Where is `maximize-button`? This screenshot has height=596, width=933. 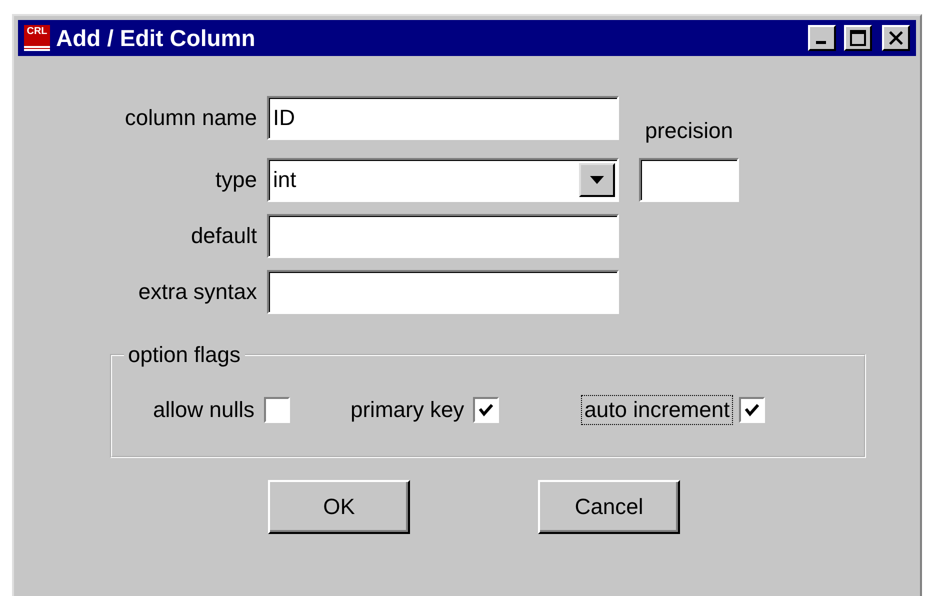 maximize-button is located at coordinates (858, 38).